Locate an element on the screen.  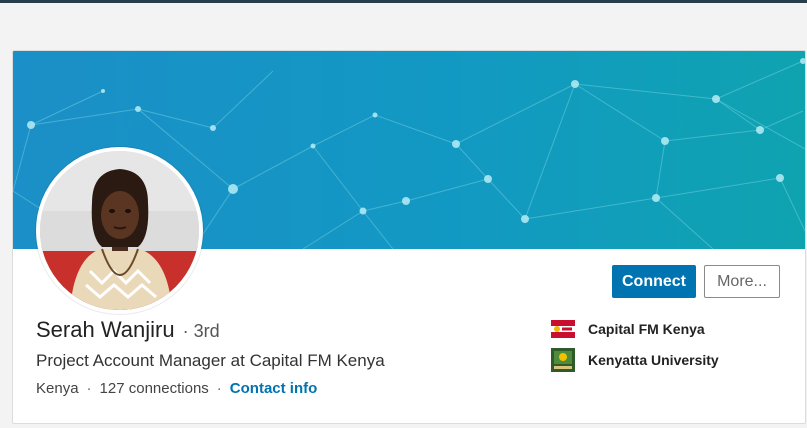
education-kenyatta-university: Kenyatta University is located at coordinates (635, 360).